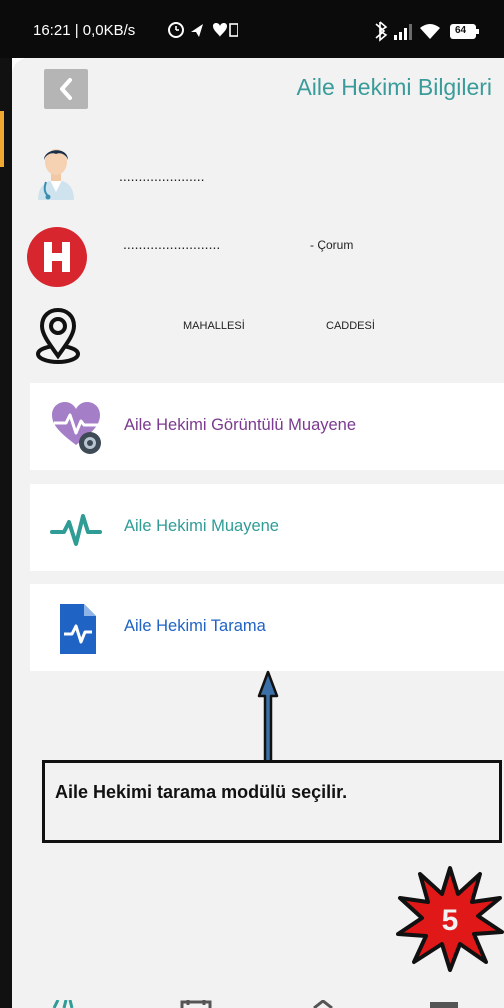 Image resolution: width=504 pixels, height=1008 pixels. Describe the element at coordinates (6, 533) in the screenshot. I see `left-edge` at that location.